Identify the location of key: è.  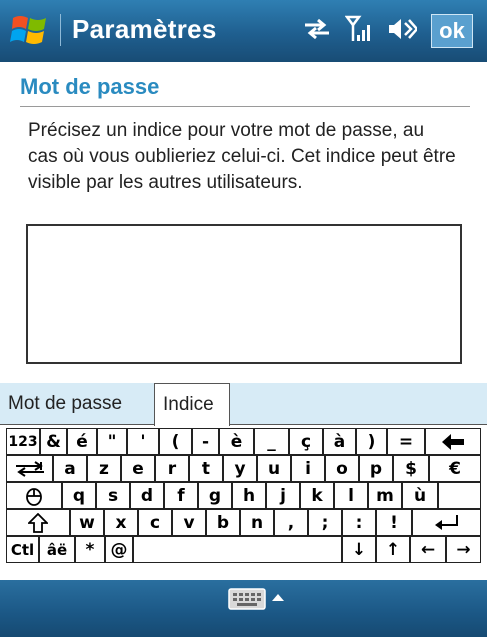
(236, 441).